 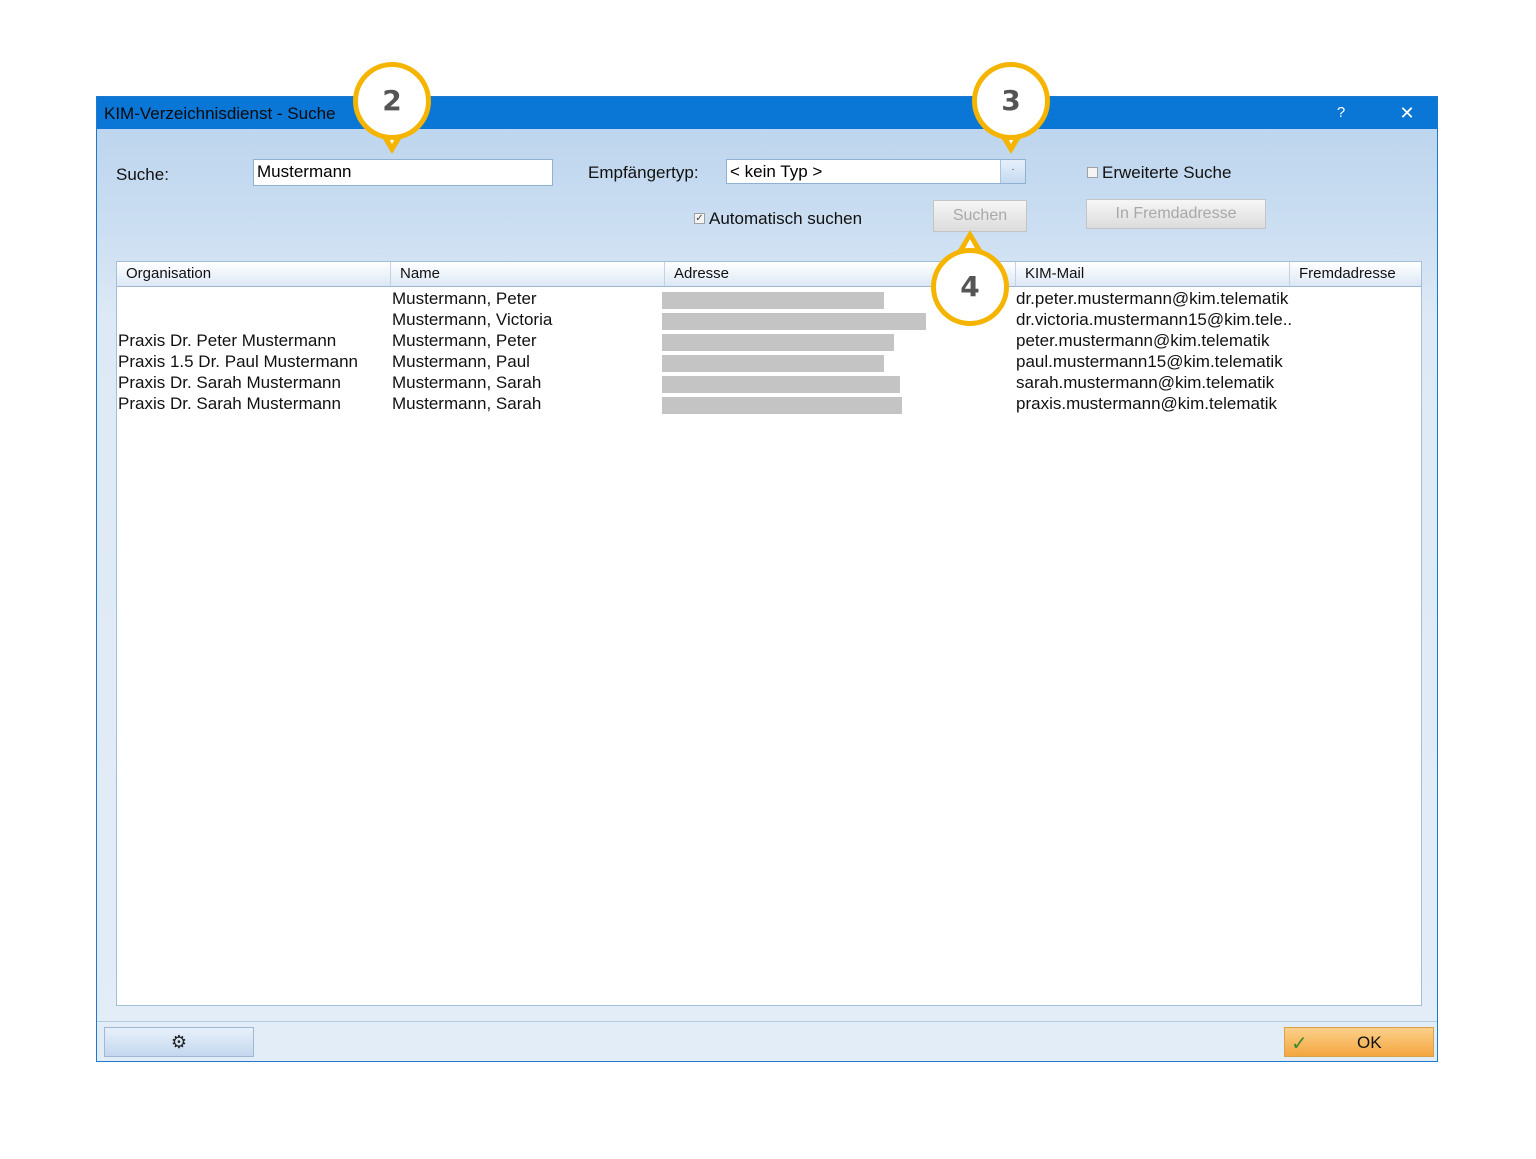 I want to click on checkmark-icon: ✓, so click(x=1299, y=1044).